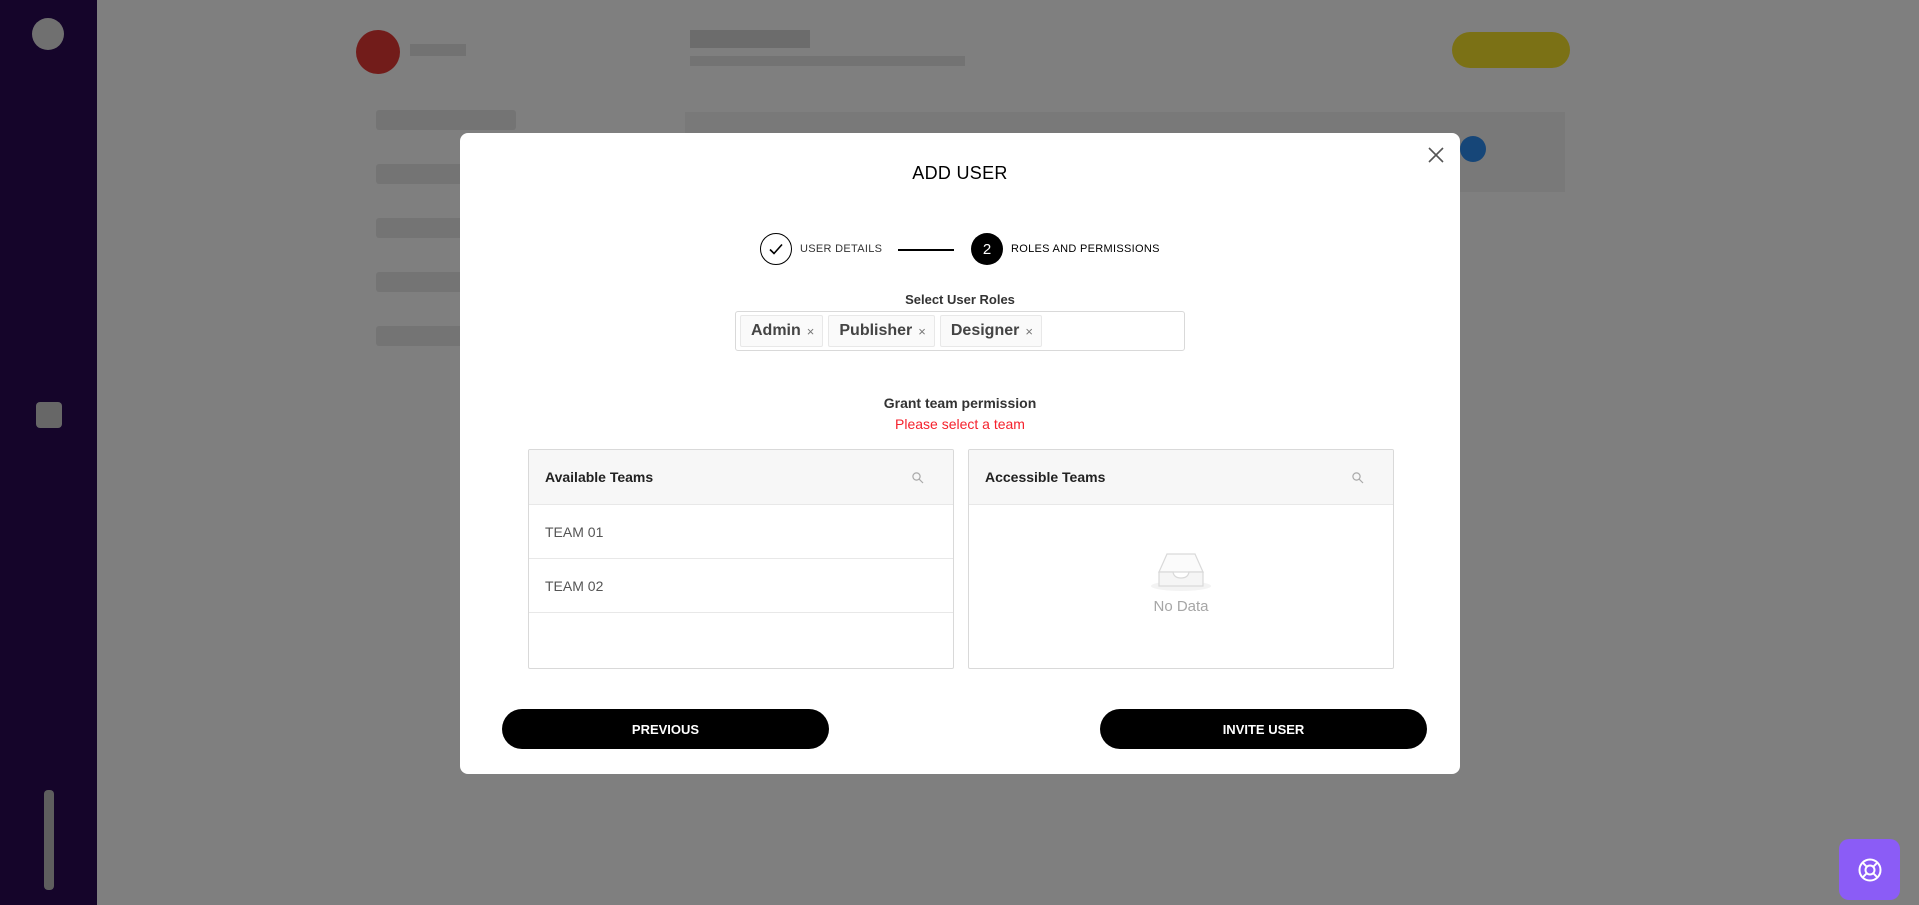 This screenshot has width=1919, height=905. I want to click on check-icon, so click(776, 249).